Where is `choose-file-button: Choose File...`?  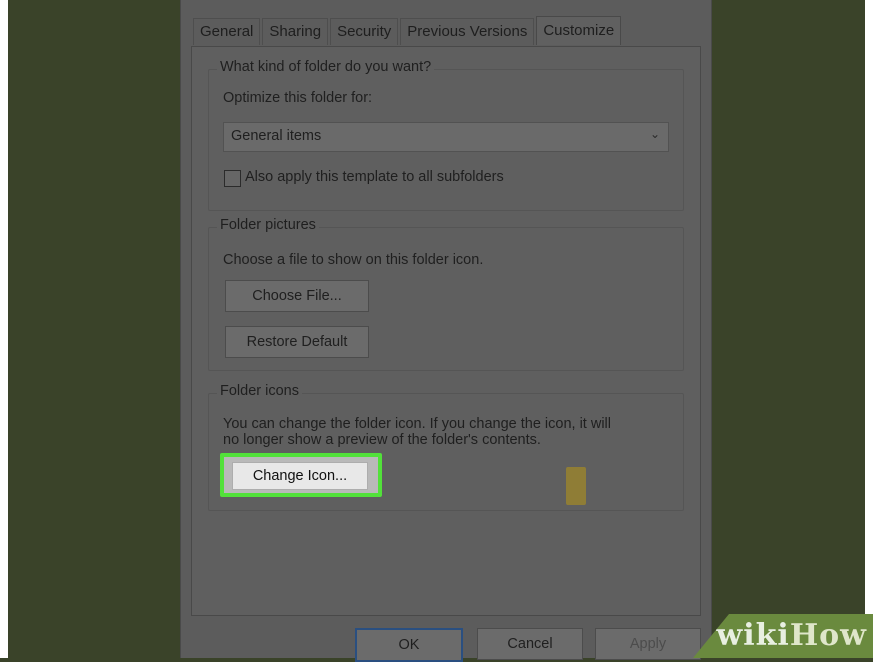
choose-file-button: Choose File... is located at coordinates (297, 296).